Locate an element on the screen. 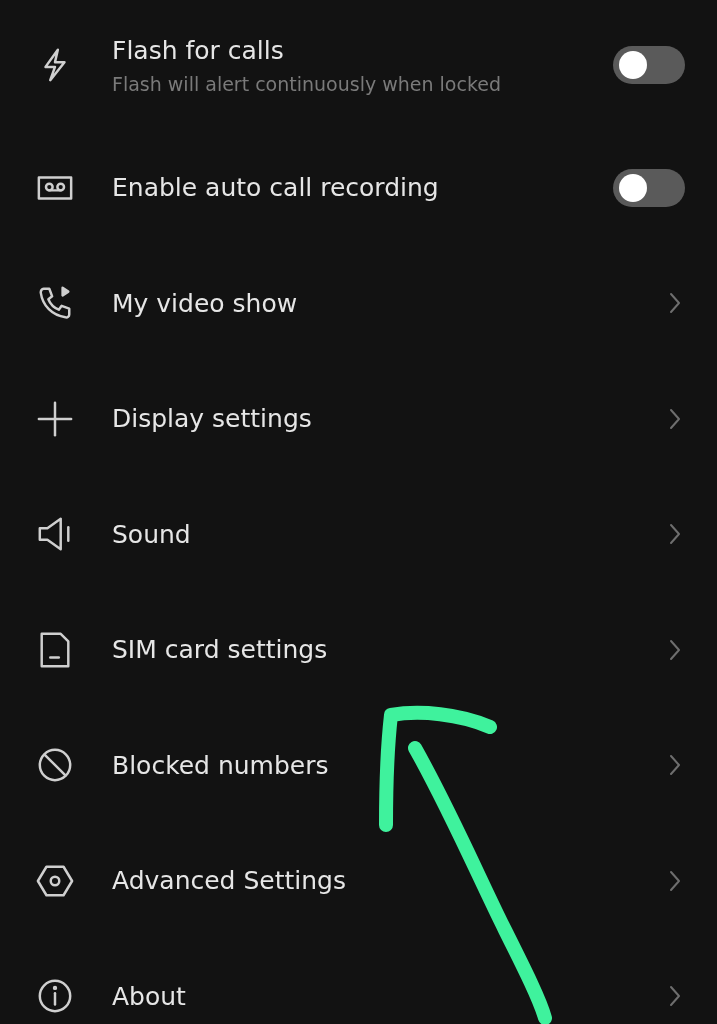 This screenshot has width=717, height=1024. setting-title: About is located at coordinates (149, 996).